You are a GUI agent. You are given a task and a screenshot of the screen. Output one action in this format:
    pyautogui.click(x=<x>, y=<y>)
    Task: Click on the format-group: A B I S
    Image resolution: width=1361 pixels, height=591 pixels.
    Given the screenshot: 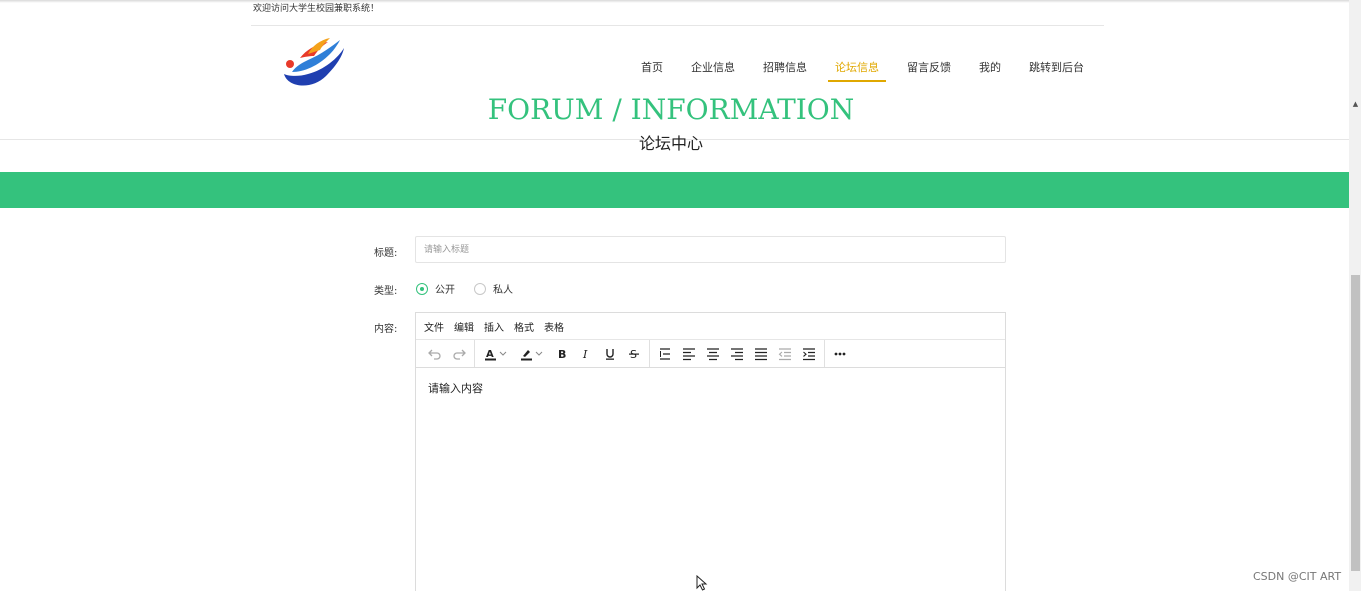 What is the action you would take?
    pyautogui.click(x=562, y=353)
    